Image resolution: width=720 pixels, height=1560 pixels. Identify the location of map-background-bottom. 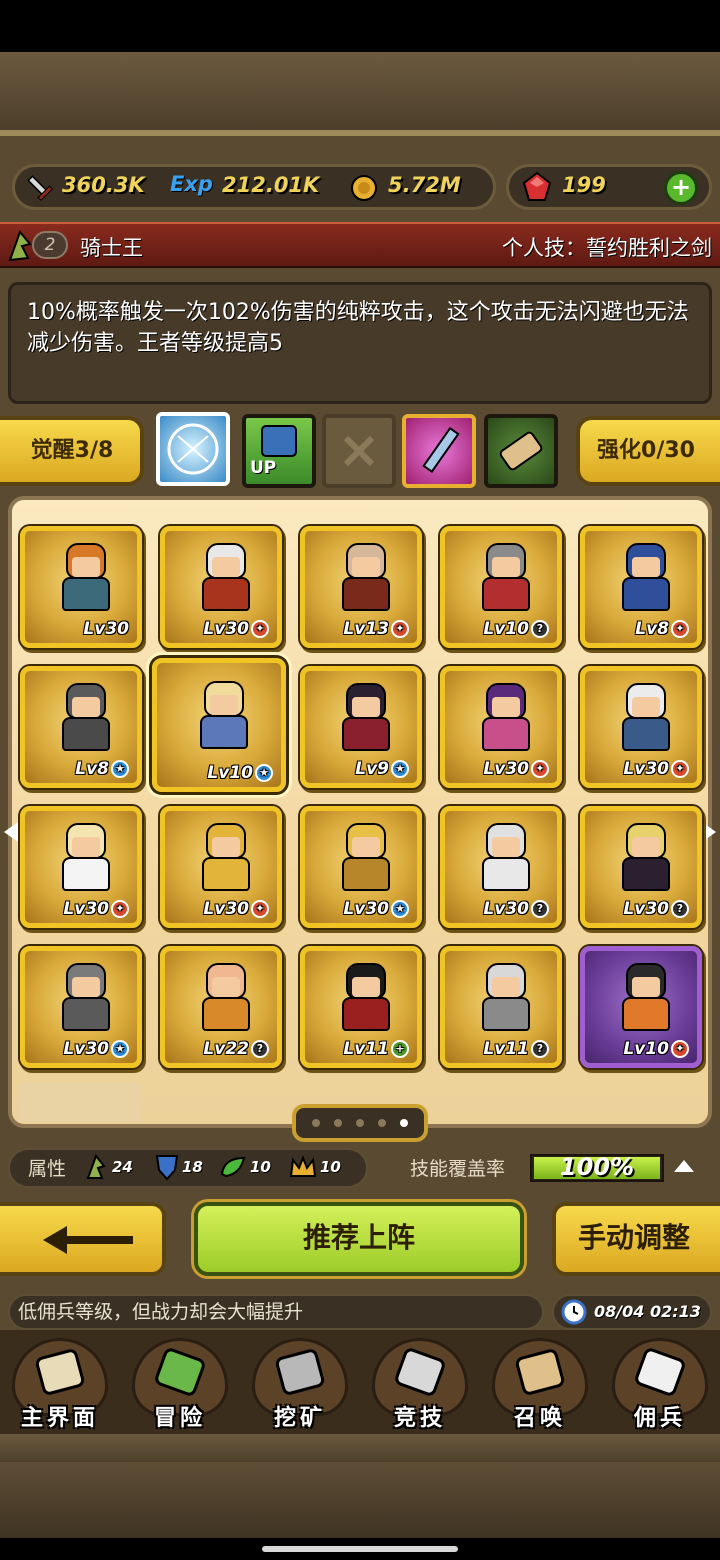
(360, 1500).